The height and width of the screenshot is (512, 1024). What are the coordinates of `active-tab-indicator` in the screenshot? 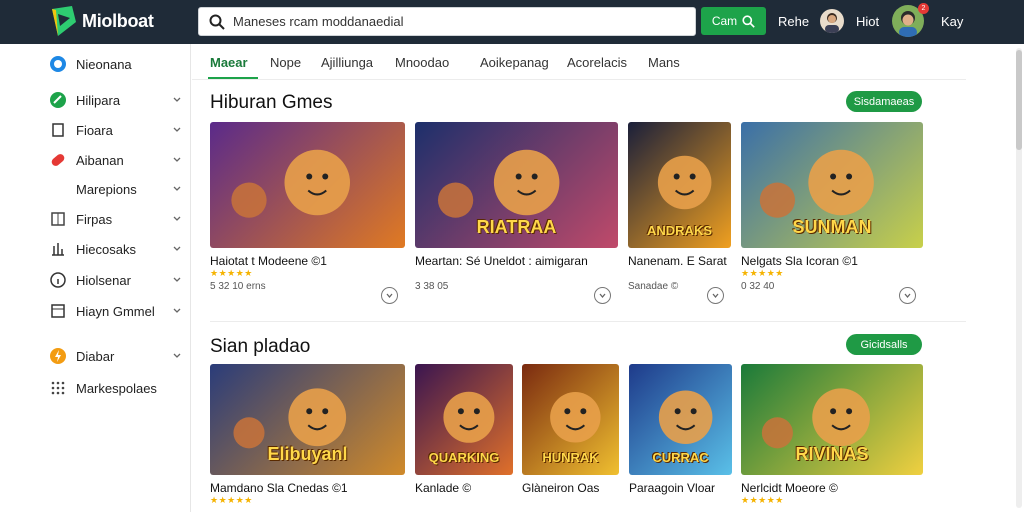 It's located at (233, 78).